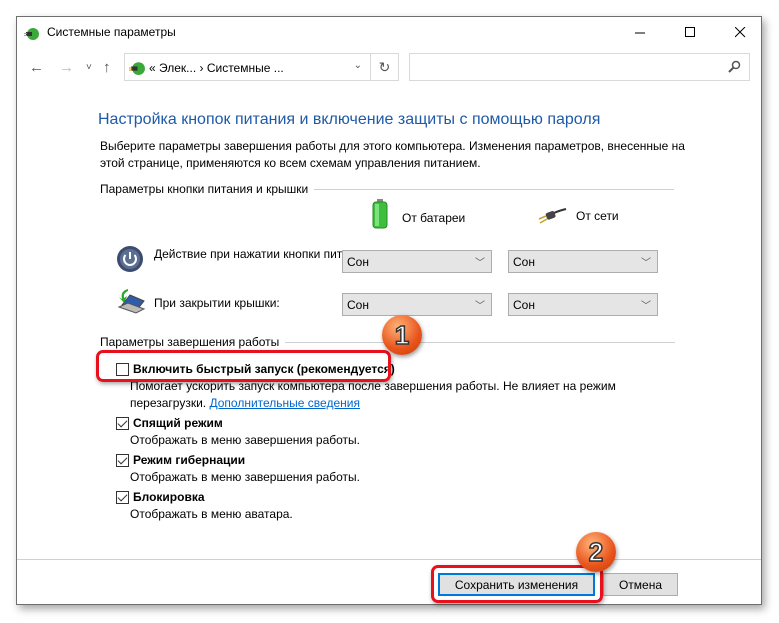  Describe the element at coordinates (122, 423) in the screenshot. I see `sleep-checkbox` at that location.